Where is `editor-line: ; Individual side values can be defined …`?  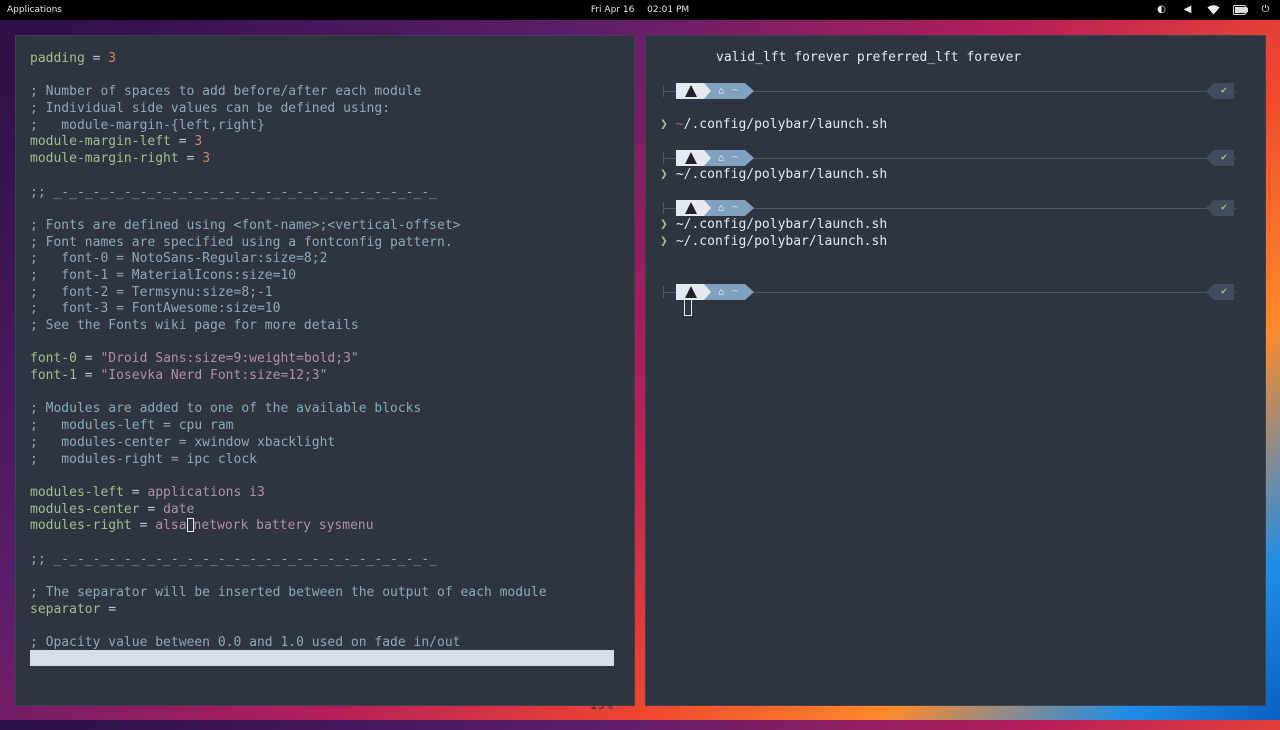 editor-line: ; Individual side values can be defined … is located at coordinates (288, 109).